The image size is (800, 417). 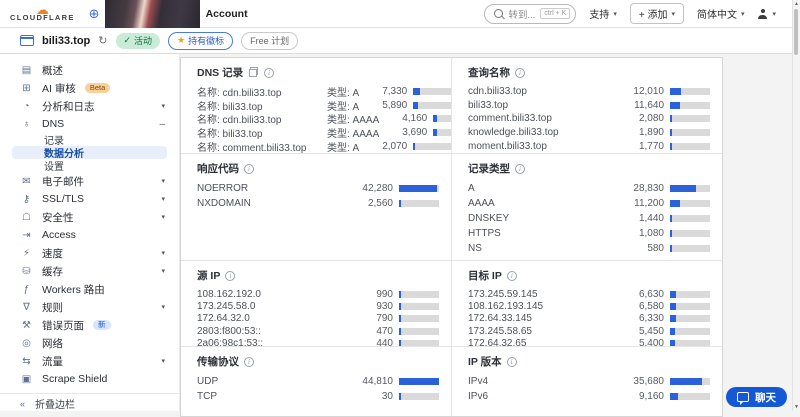 What do you see at coordinates (316, 381) in the screenshot?
I see `panel-transport-protocol: 传输协议 i UDP 44,810 TCP 30` at bounding box center [316, 381].